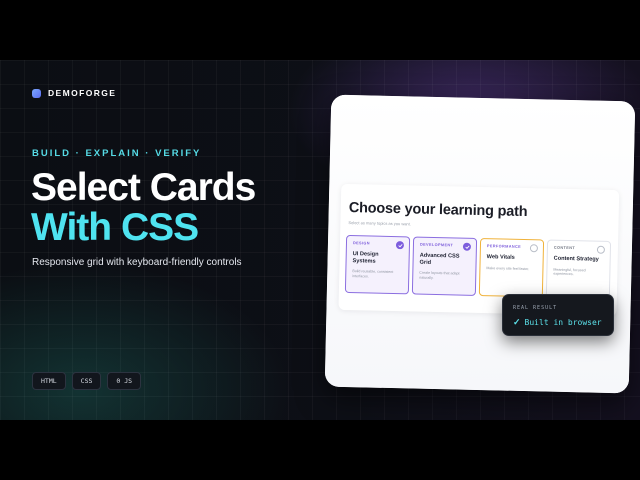 The image size is (640, 480). I want to click on card-description: Make every site feel faster., so click(508, 268).